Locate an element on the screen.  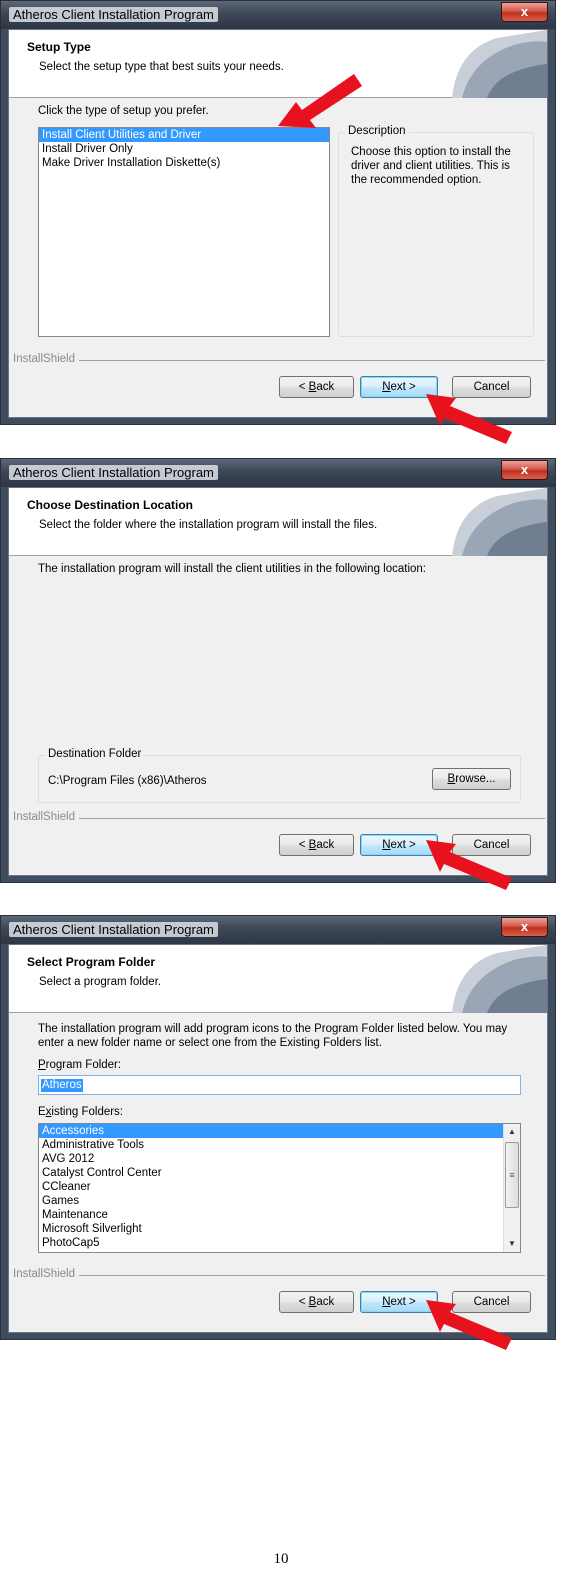
page-number: 10 is located at coordinates (281, 1559).